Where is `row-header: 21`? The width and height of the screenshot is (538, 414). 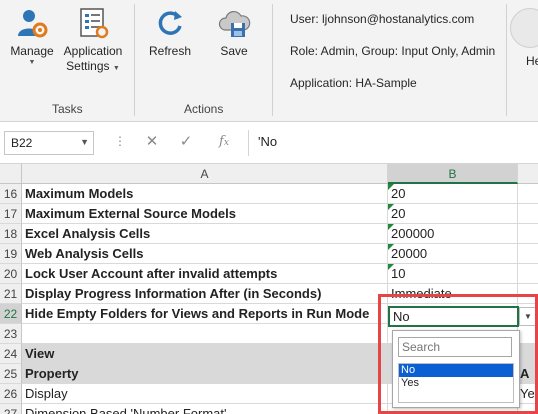
row-header: 21 is located at coordinates (11, 294).